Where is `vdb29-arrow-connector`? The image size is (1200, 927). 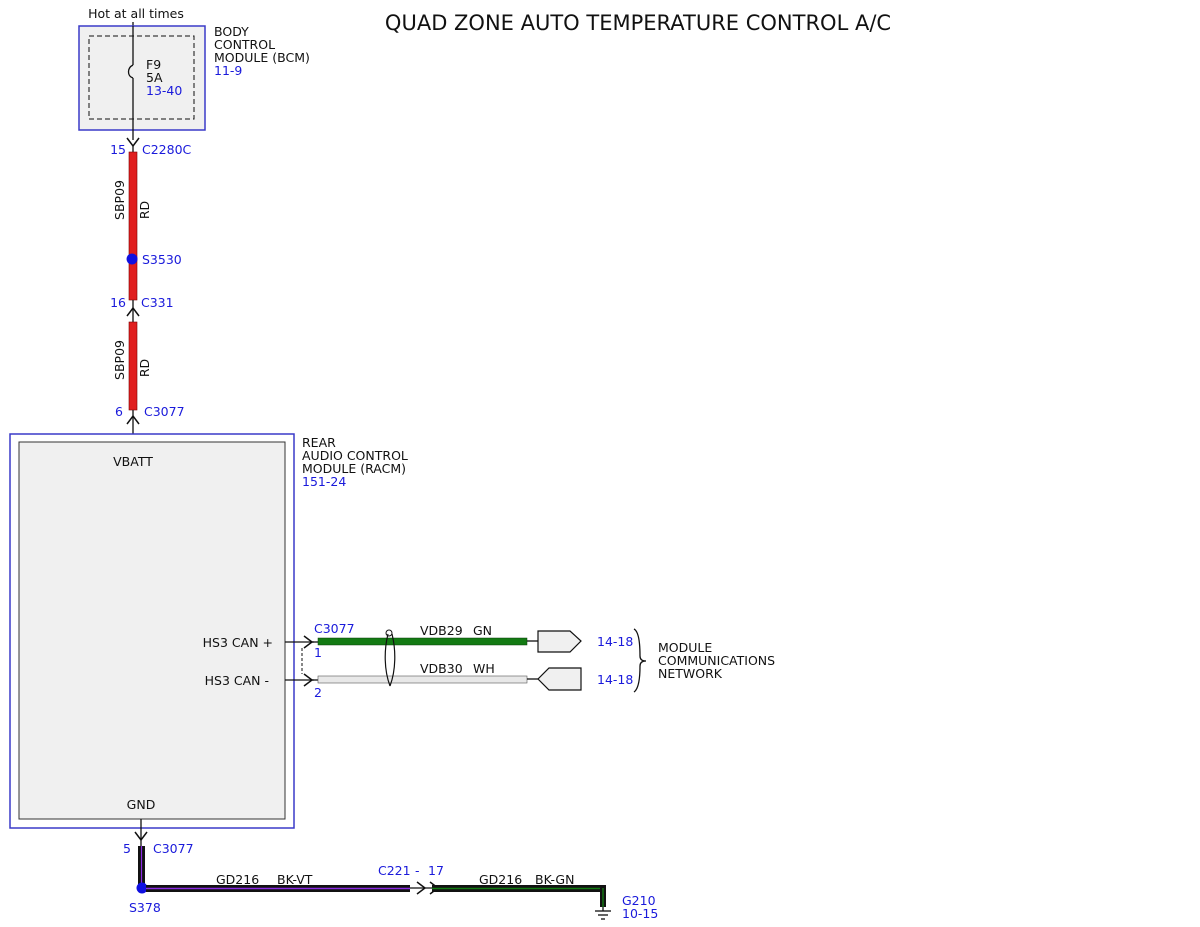 vdb29-arrow-connector is located at coordinates (559, 641).